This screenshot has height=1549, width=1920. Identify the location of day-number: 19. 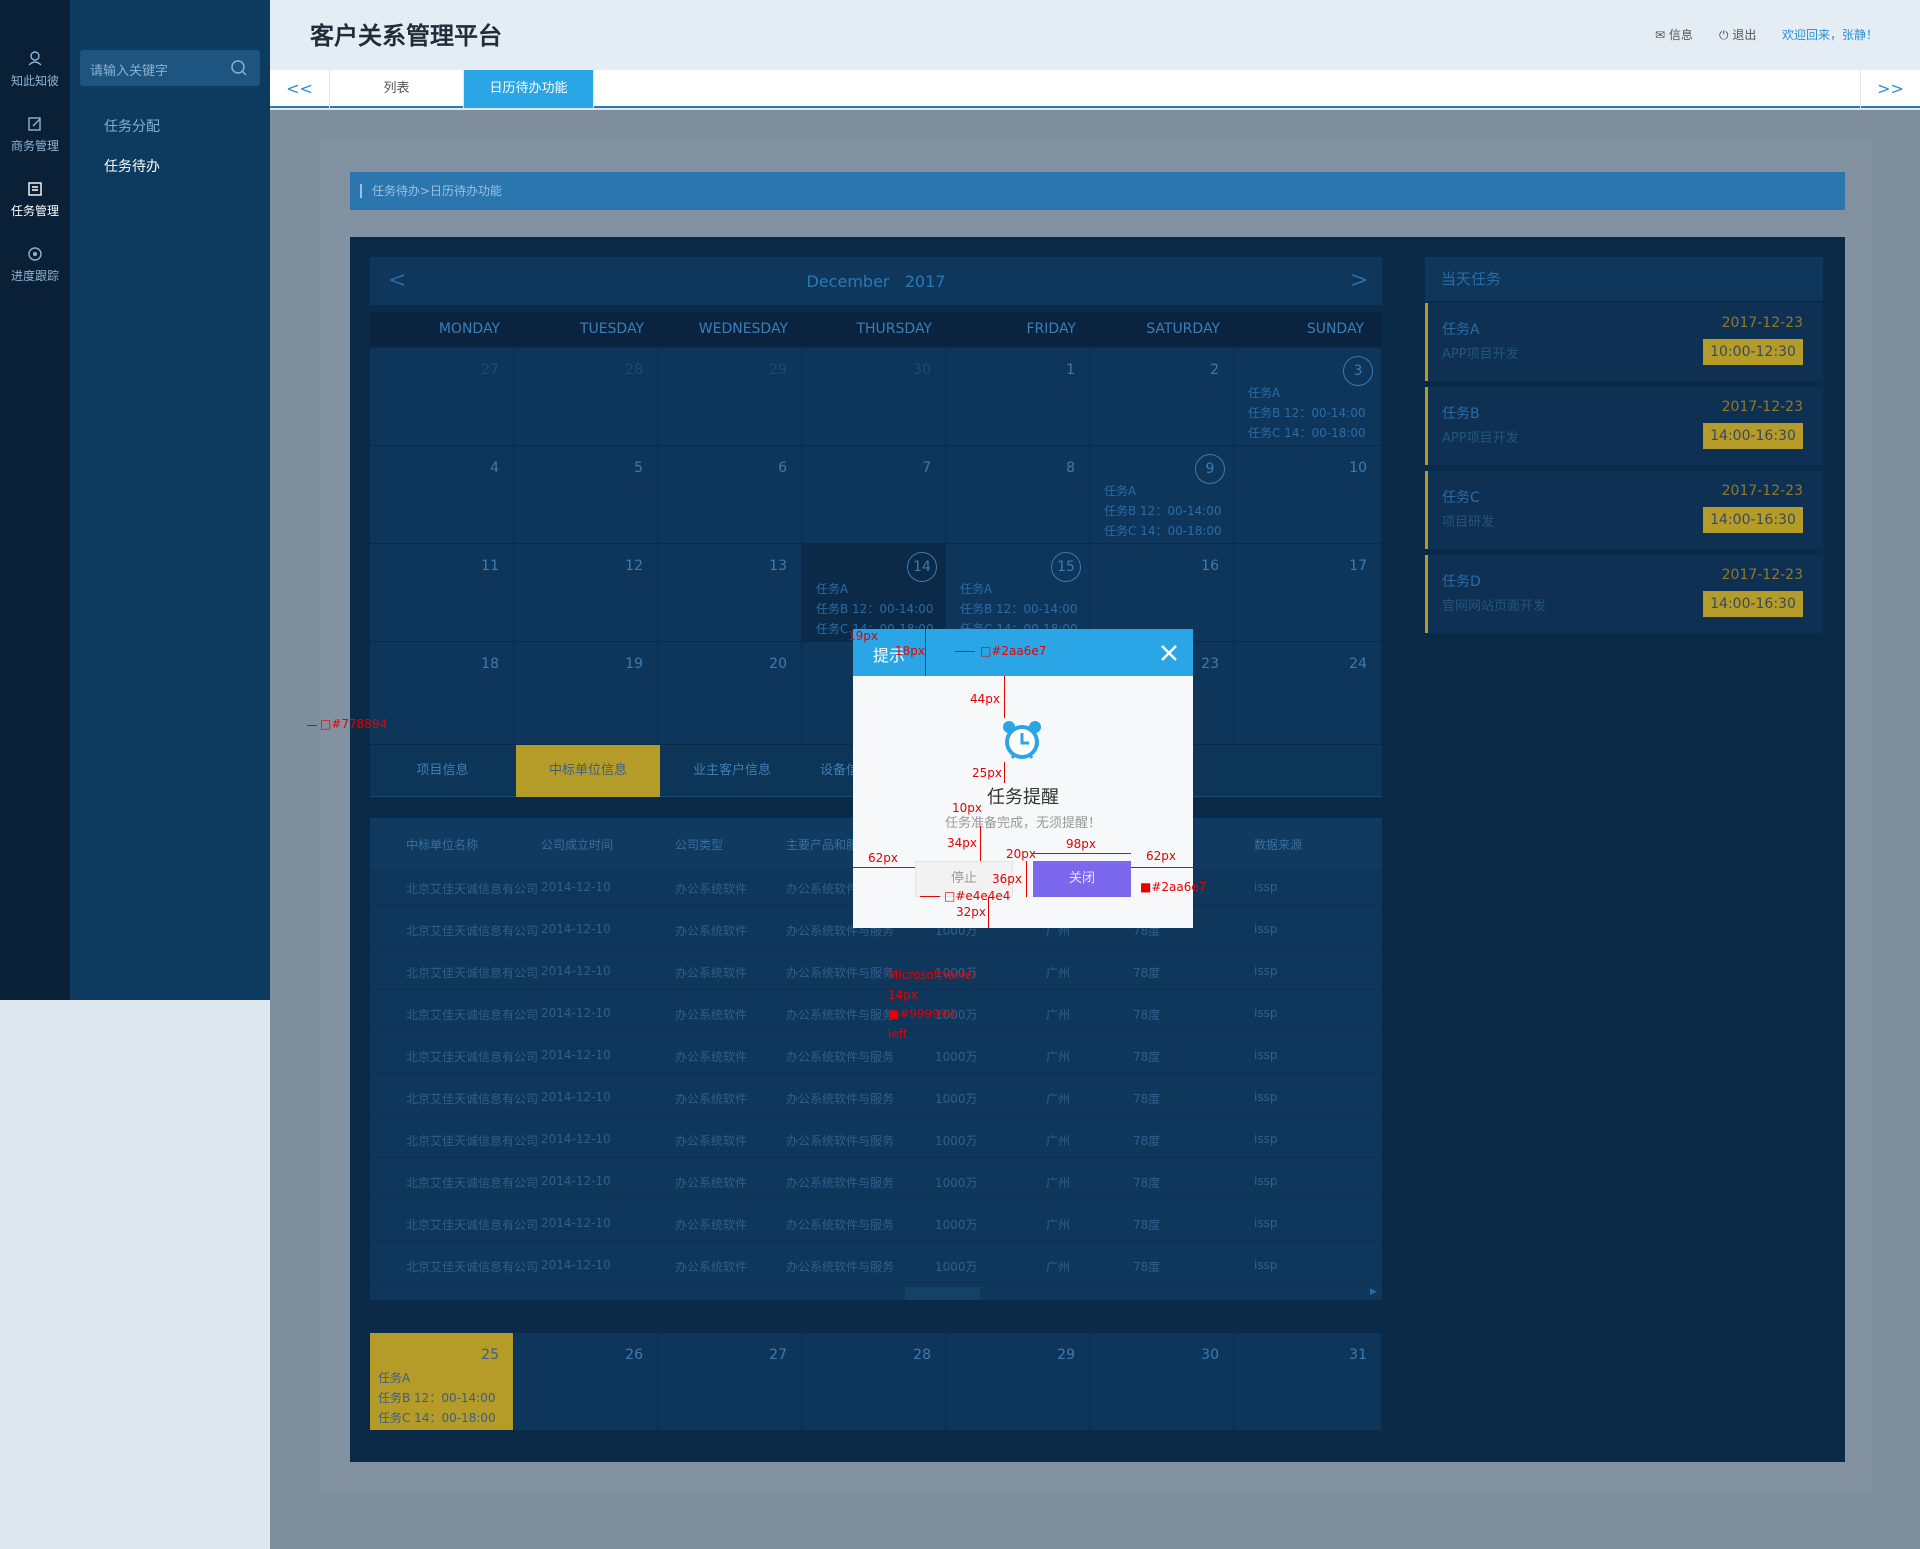
(634, 664).